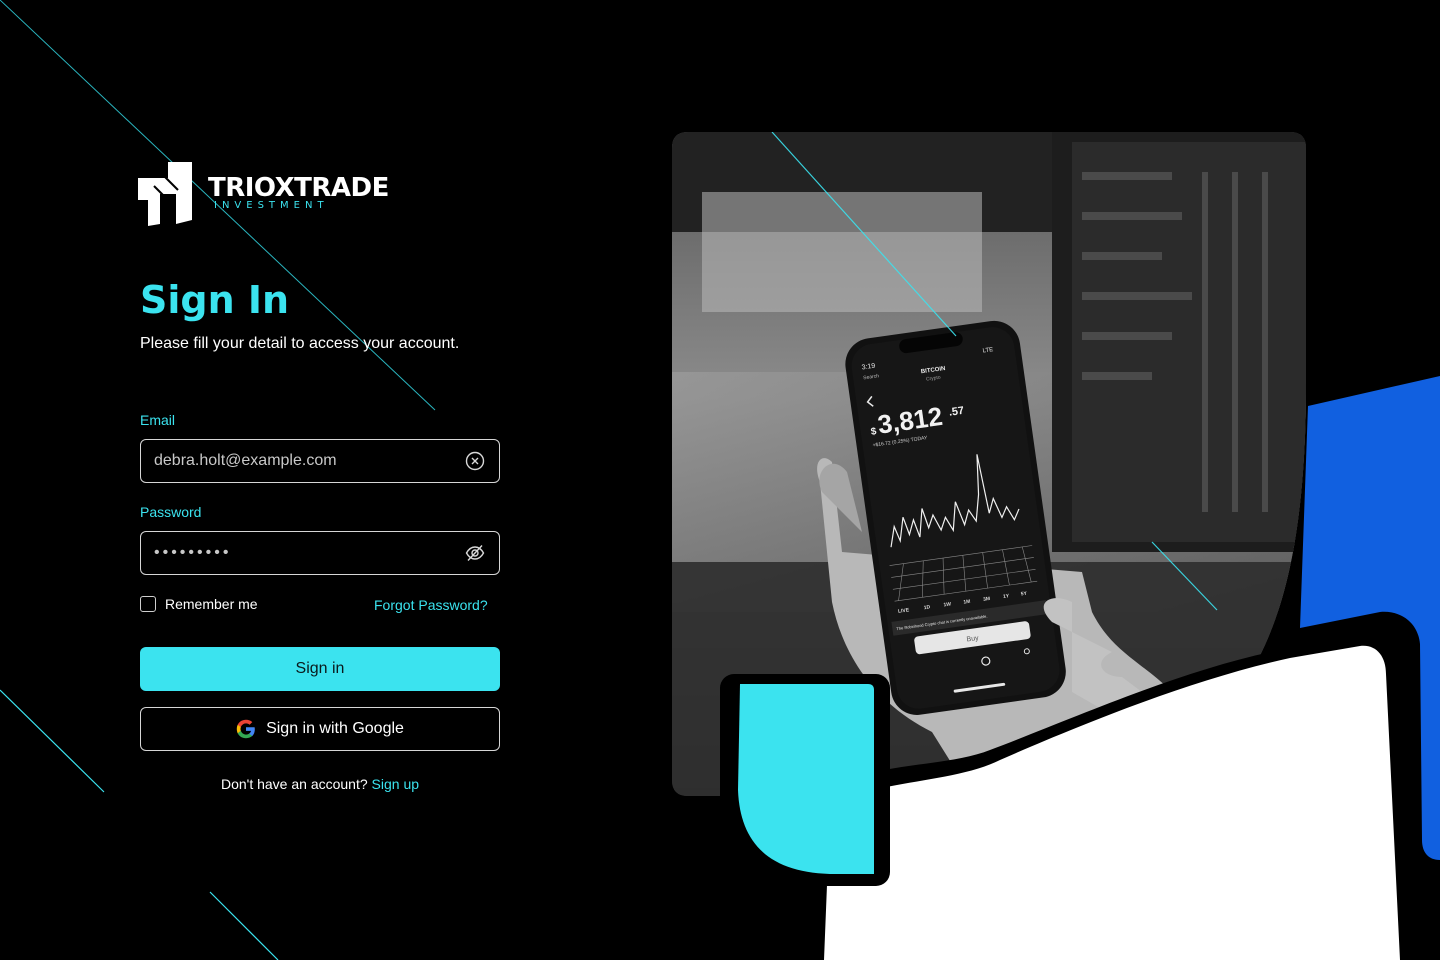 This screenshot has height=960, width=1440. I want to click on white-decoration, so click(1120, 792).